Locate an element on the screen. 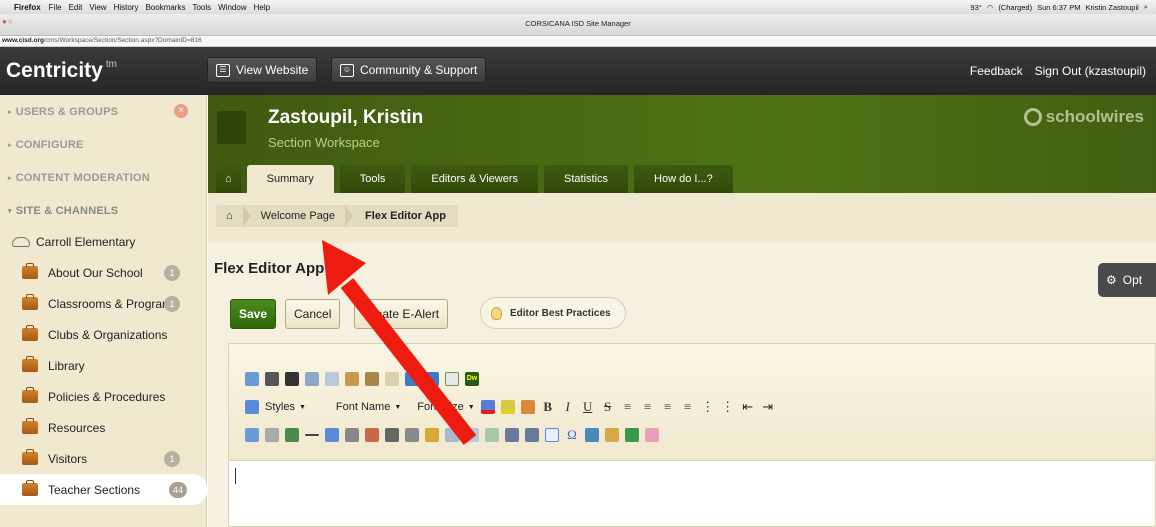  document-manager-icon is located at coordinates (412, 435).